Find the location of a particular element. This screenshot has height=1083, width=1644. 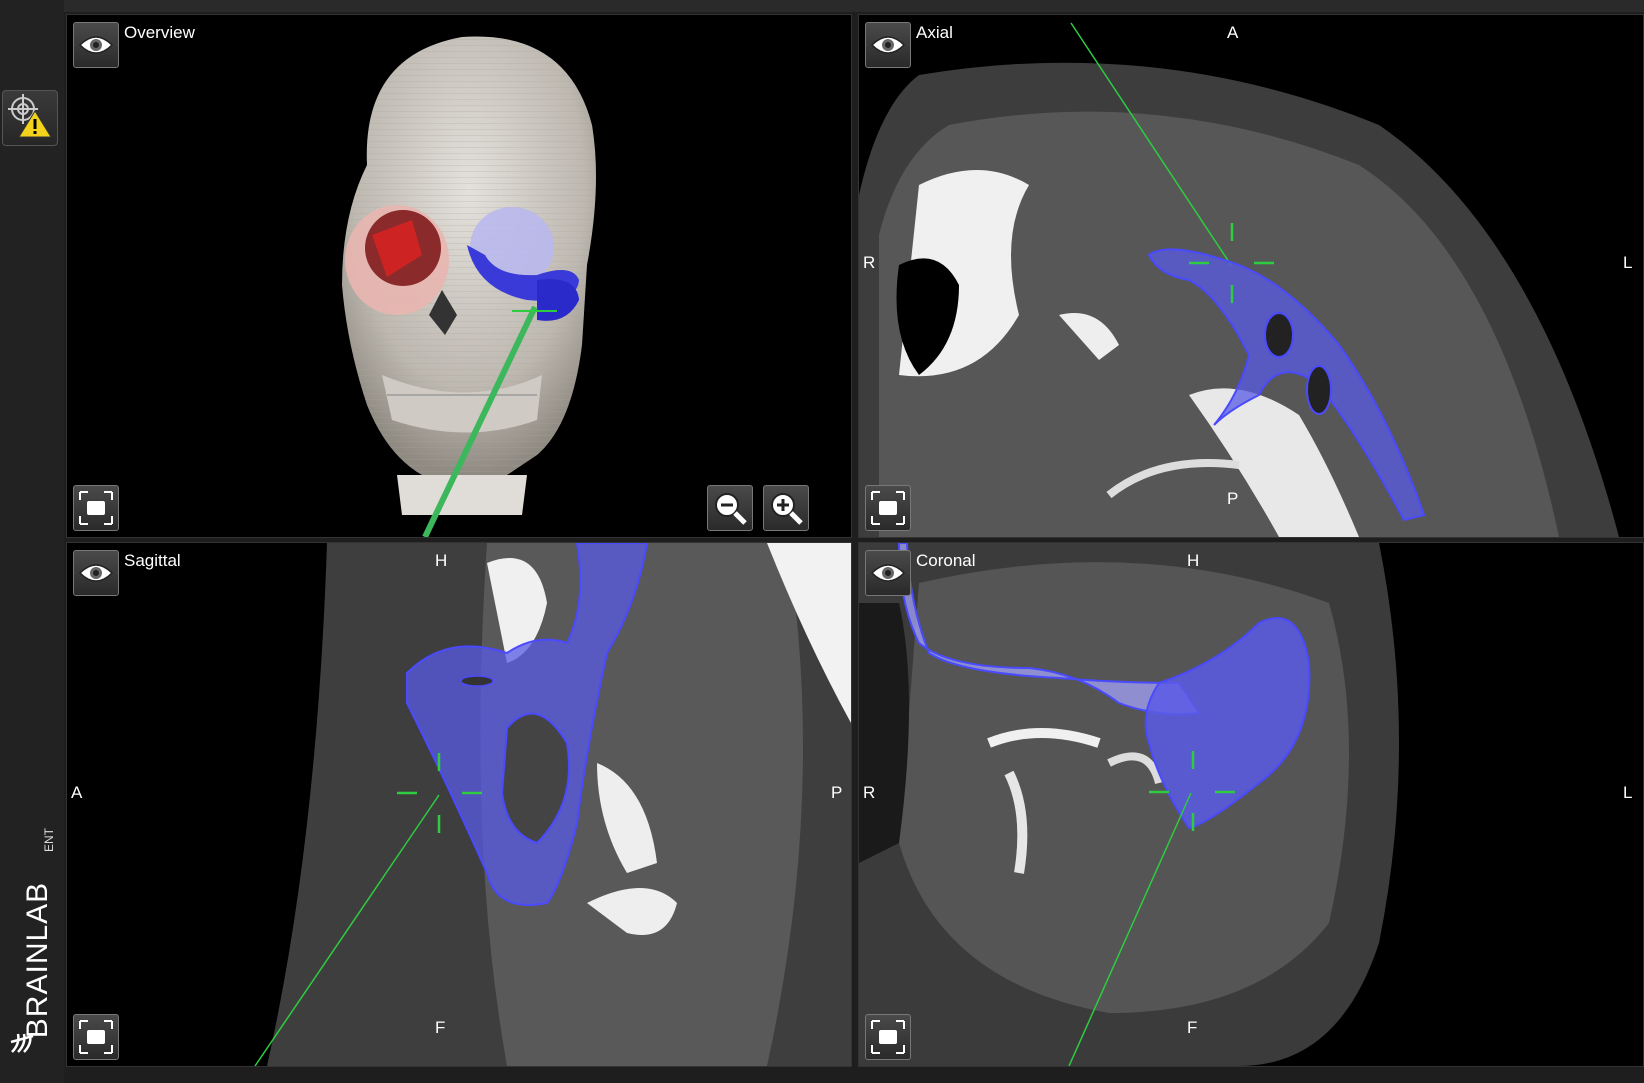

zoom-in-button is located at coordinates (786, 508).